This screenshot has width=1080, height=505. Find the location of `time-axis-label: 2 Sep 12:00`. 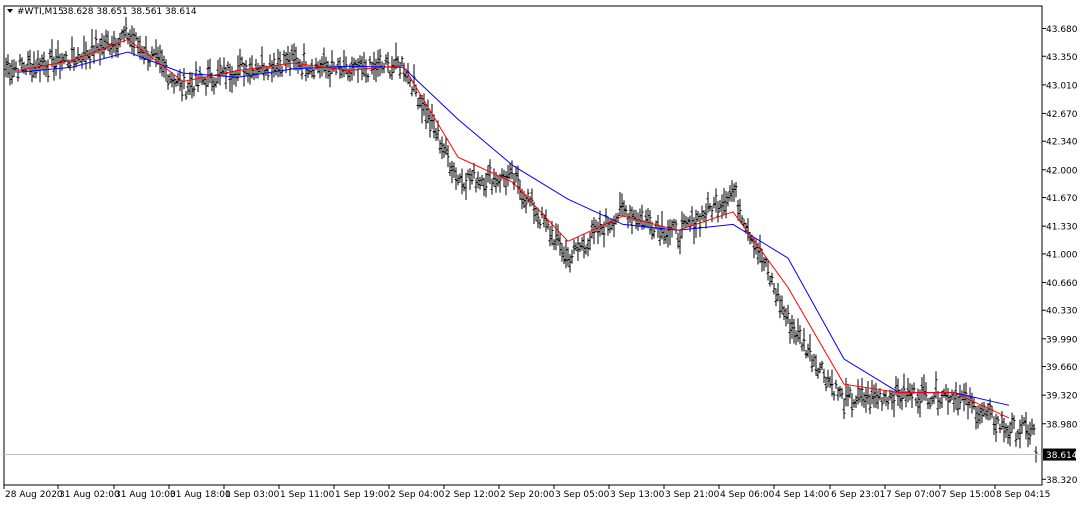

time-axis-label: 2 Sep 12:00 is located at coordinates (472, 495).